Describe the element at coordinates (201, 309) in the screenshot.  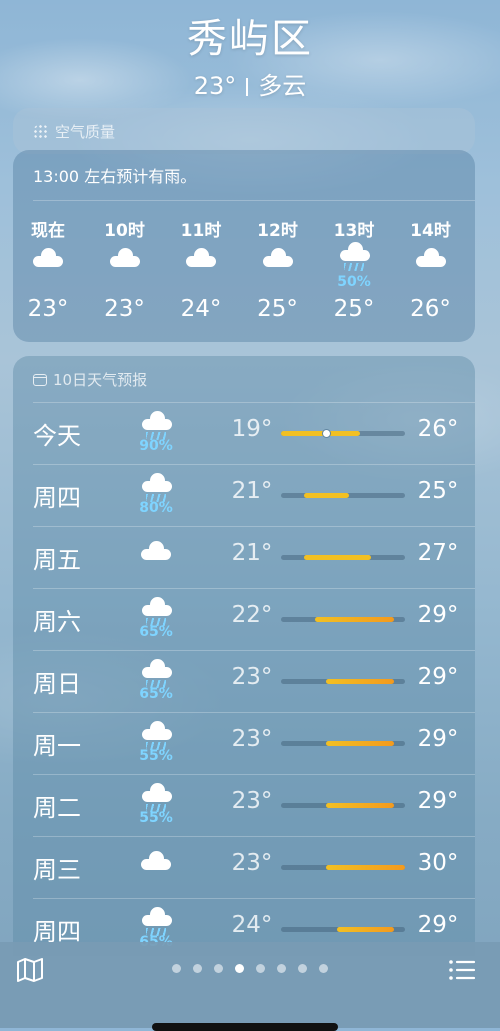
I see `hour-temp: 24°` at that location.